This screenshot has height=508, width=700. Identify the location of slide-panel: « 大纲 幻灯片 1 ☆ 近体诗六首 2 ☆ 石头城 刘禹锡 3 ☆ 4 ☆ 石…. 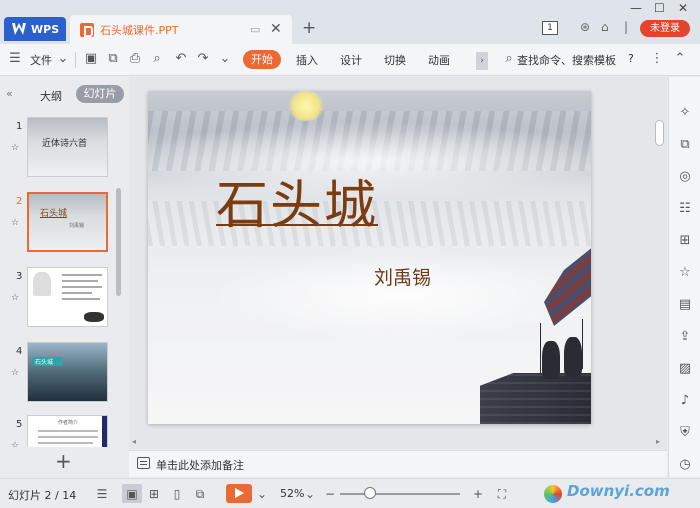
(64, 277).